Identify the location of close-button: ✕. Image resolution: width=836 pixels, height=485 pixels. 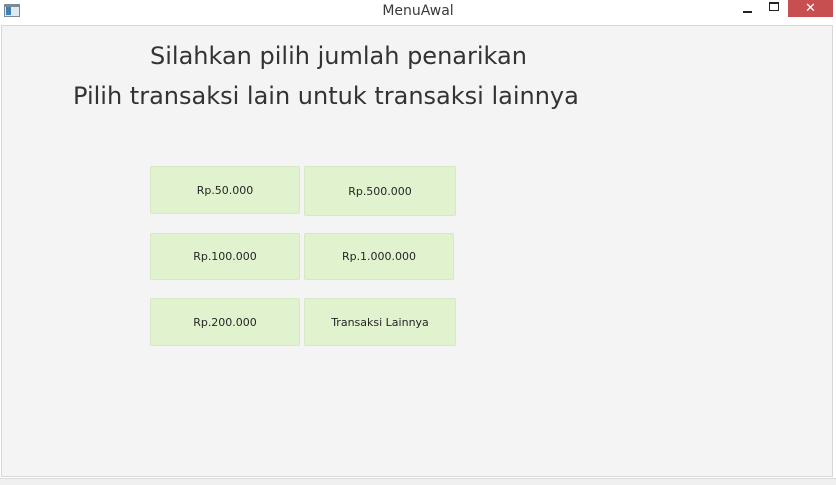
(810, 8).